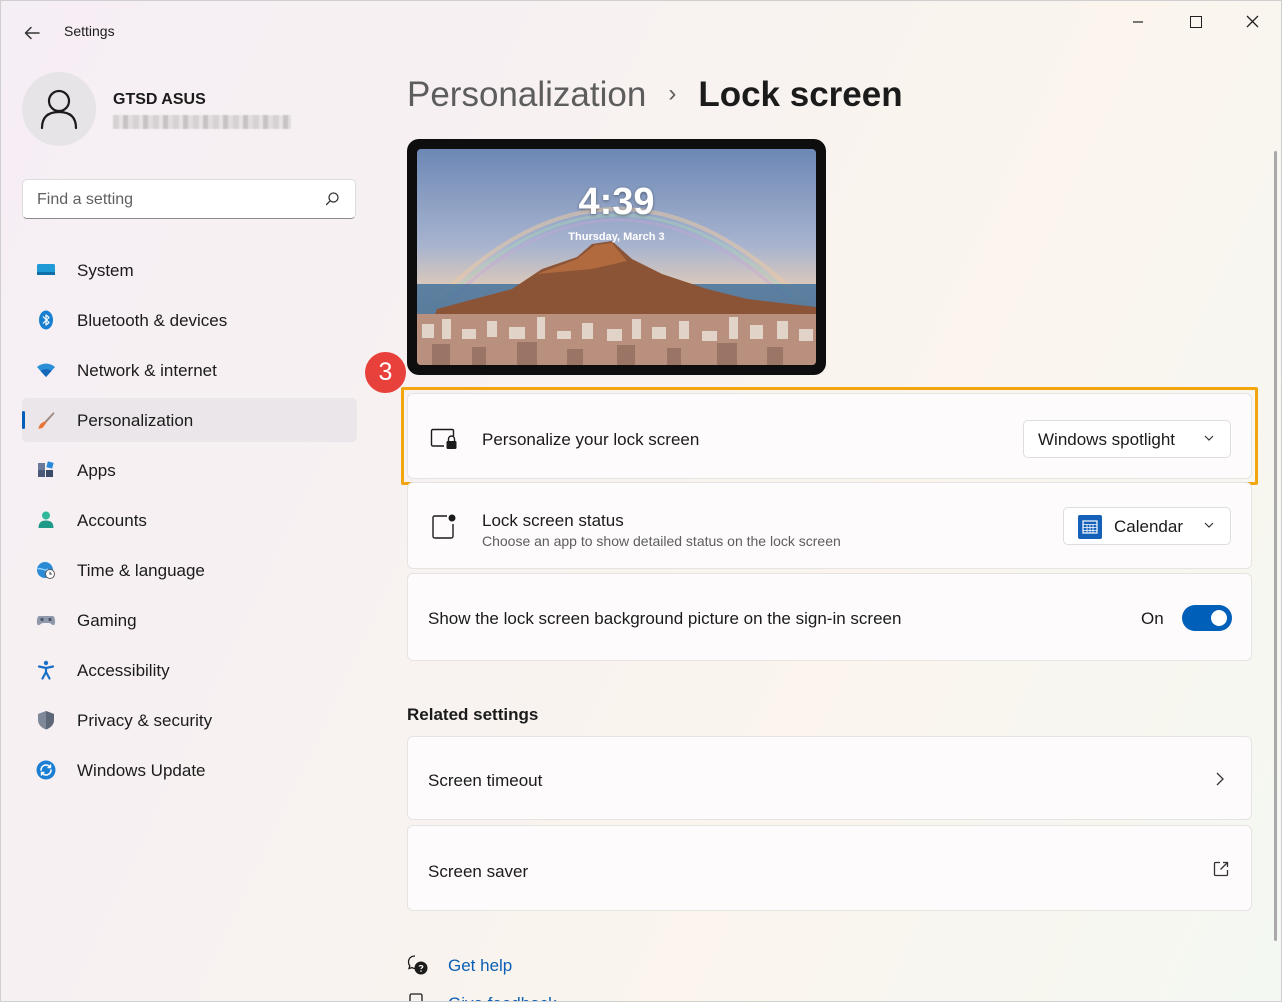 This screenshot has height=1002, width=1282. I want to click on sidebar-item-label: Network & internet, so click(147, 370).